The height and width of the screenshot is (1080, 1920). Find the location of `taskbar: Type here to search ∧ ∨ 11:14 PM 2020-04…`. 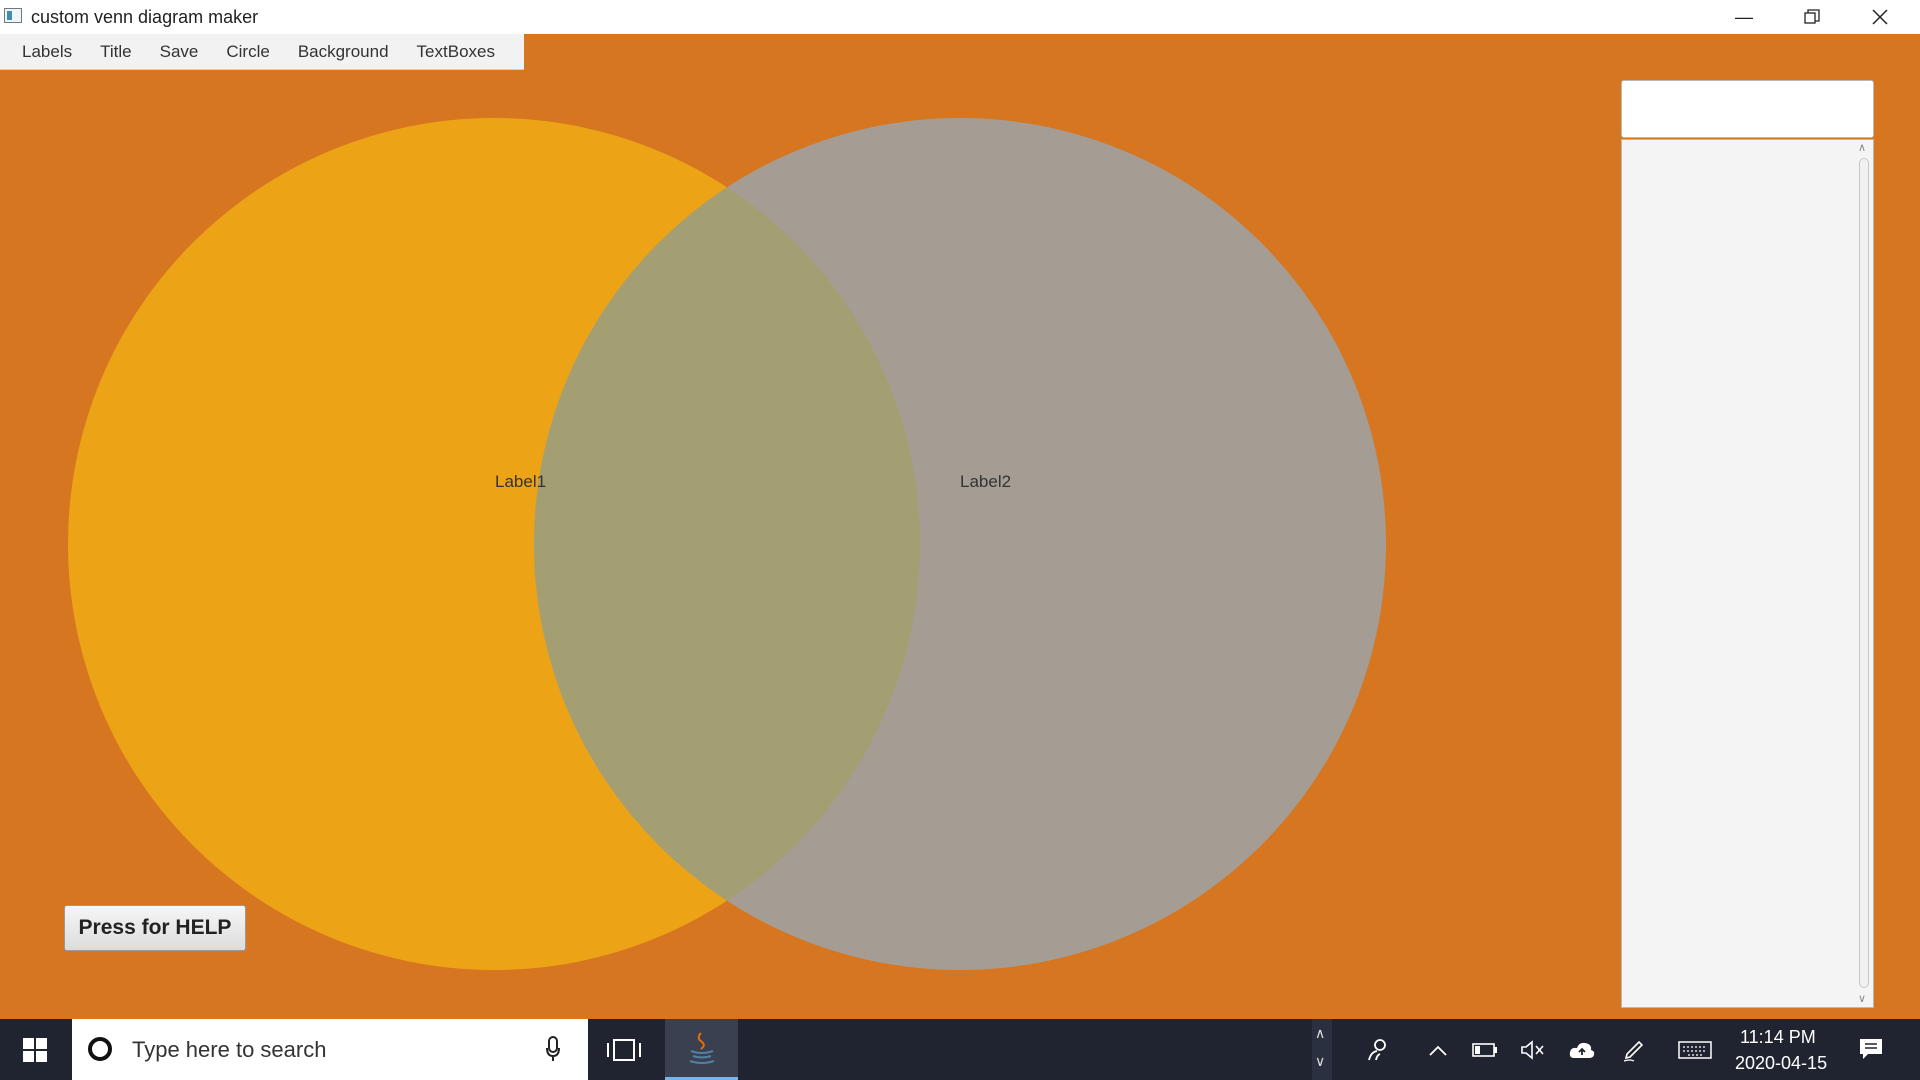

taskbar: Type here to search ∧ ∨ 11:14 PM 2020-04… is located at coordinates (960, 1049).